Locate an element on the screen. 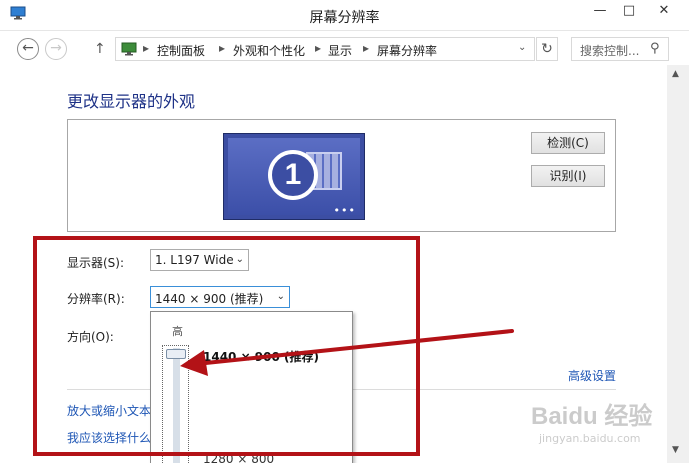  annotation-arrow is located at coordinates (347, 352).